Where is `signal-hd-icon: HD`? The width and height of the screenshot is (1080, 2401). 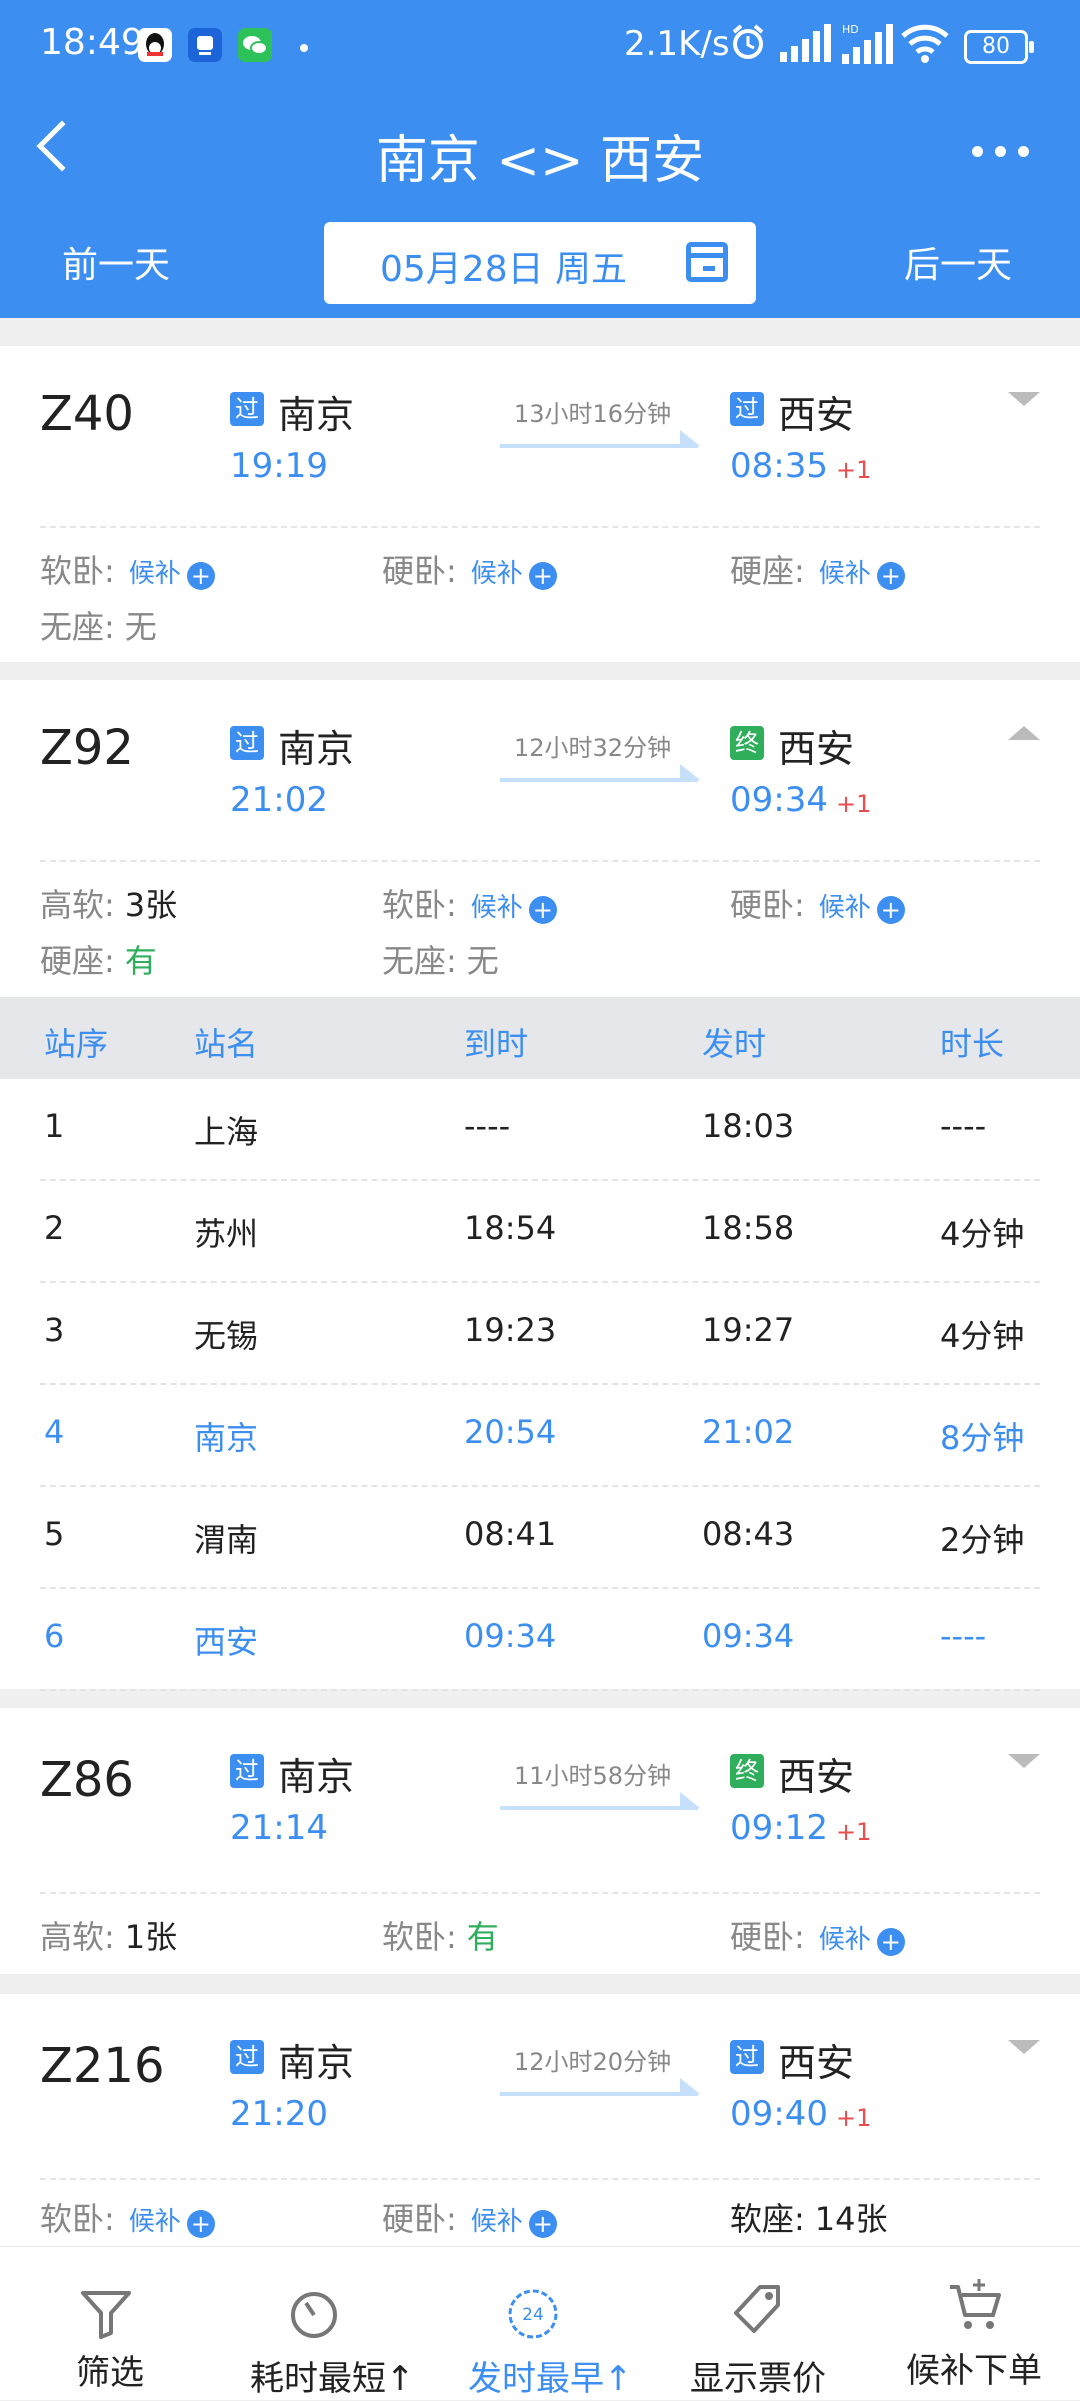
signal-hd-icon: HD is located at coordinates (867, 43).